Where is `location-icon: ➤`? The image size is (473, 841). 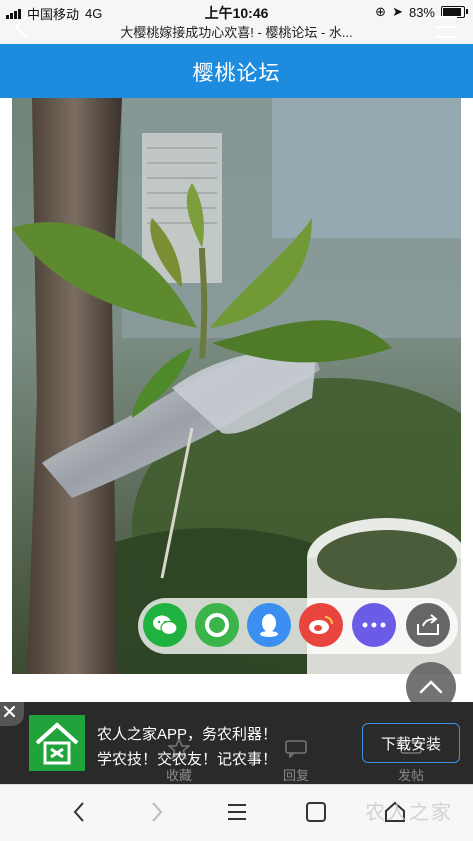
location-icon: ➤ is located at coordinates (397, 11).